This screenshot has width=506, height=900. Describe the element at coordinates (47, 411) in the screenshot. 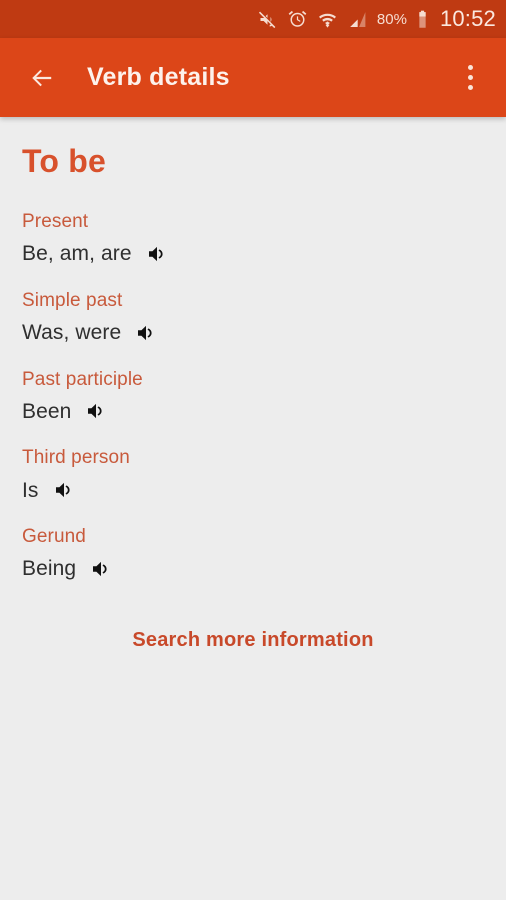

I see `form-value: Been` at that location.